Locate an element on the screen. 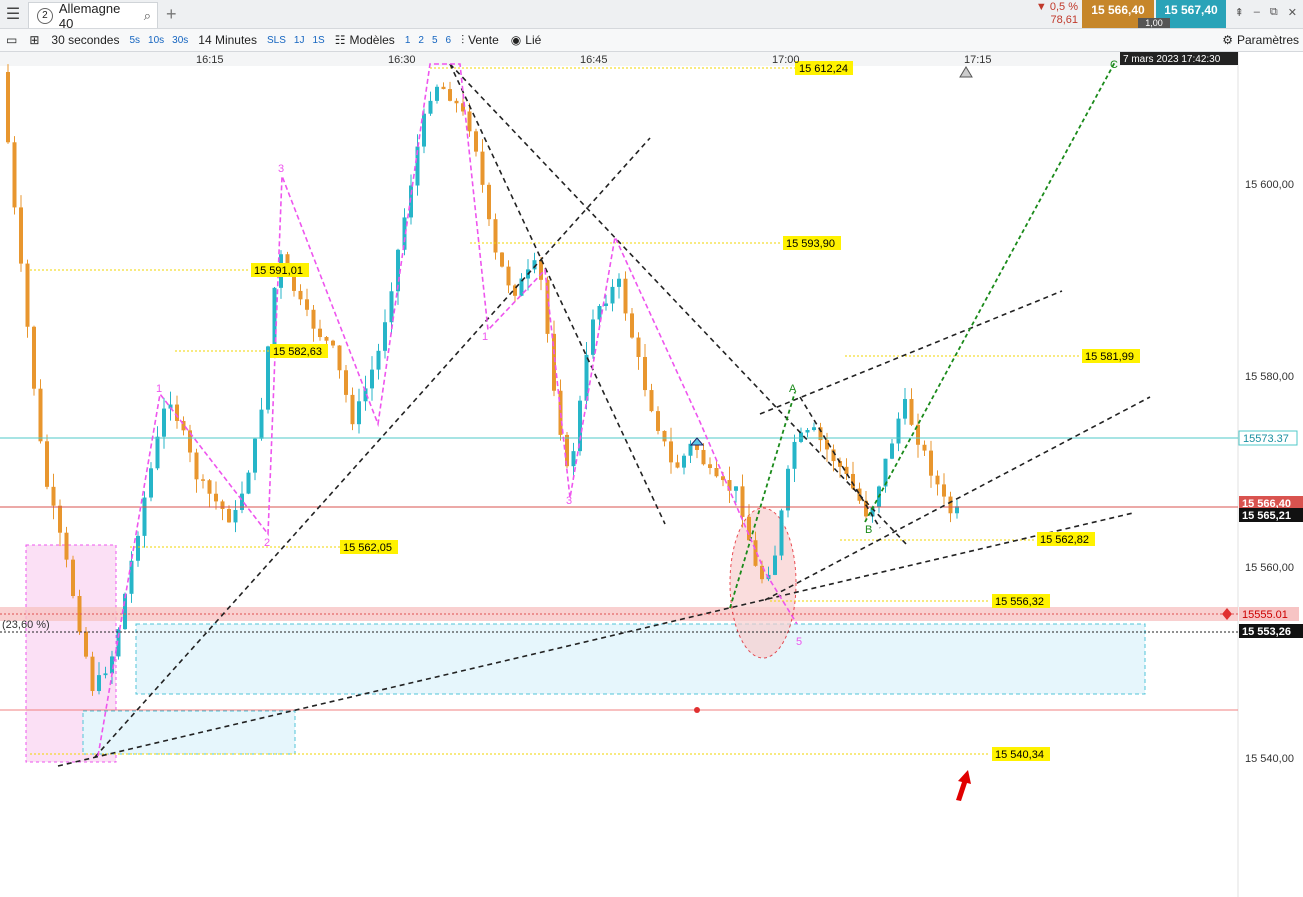 Image resolution: width=1303 pixels, height=897 pixels. model-1: 1 is located at coordinates (408, 40).